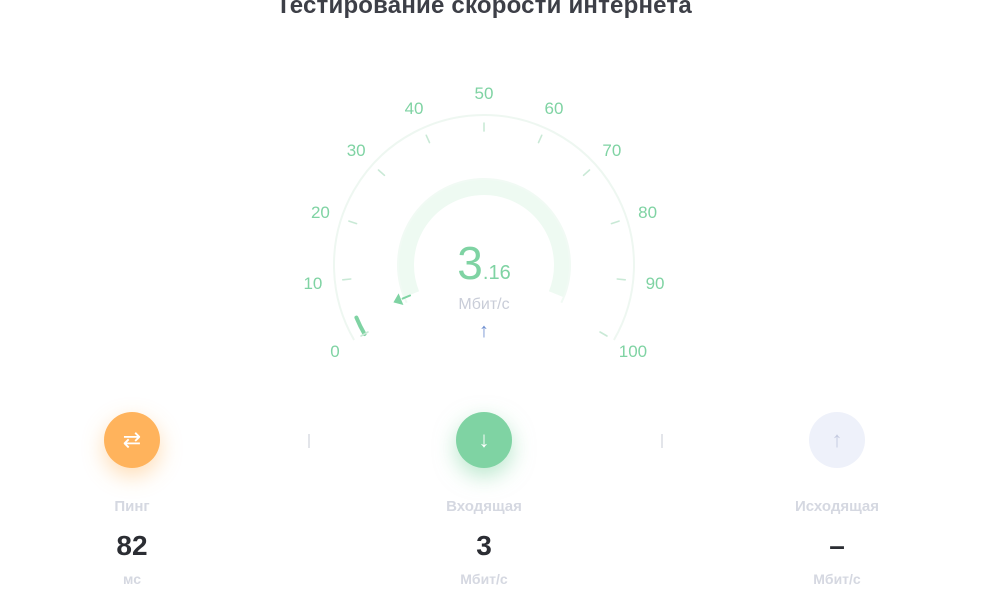 This screenshot has width=998, height=615. I want to click on arrow-down-icon: ↓, so click(484, 440).